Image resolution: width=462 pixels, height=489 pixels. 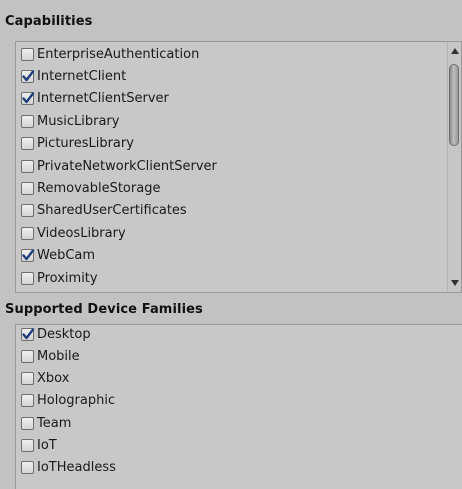 What do you see at coordinates (103, 99) in the screenshot?
I see `list-item-label: InternetClientServer` at bounding box center [103, 99].